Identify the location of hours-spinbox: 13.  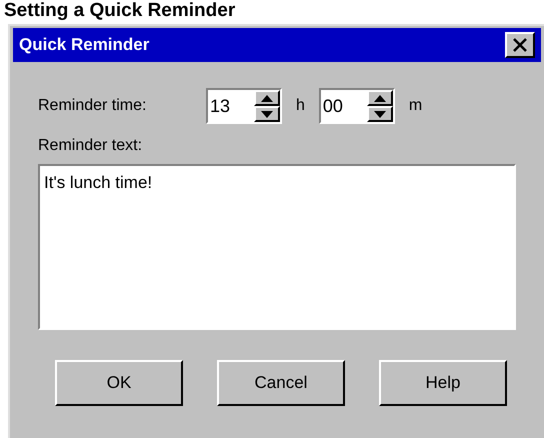
(244, 106).